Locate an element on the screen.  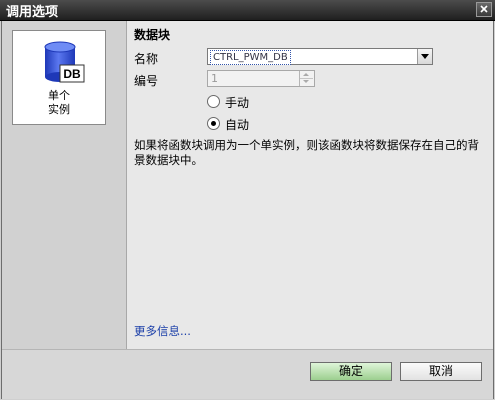
radio-selected-dot is located at coordinates (213, 123).